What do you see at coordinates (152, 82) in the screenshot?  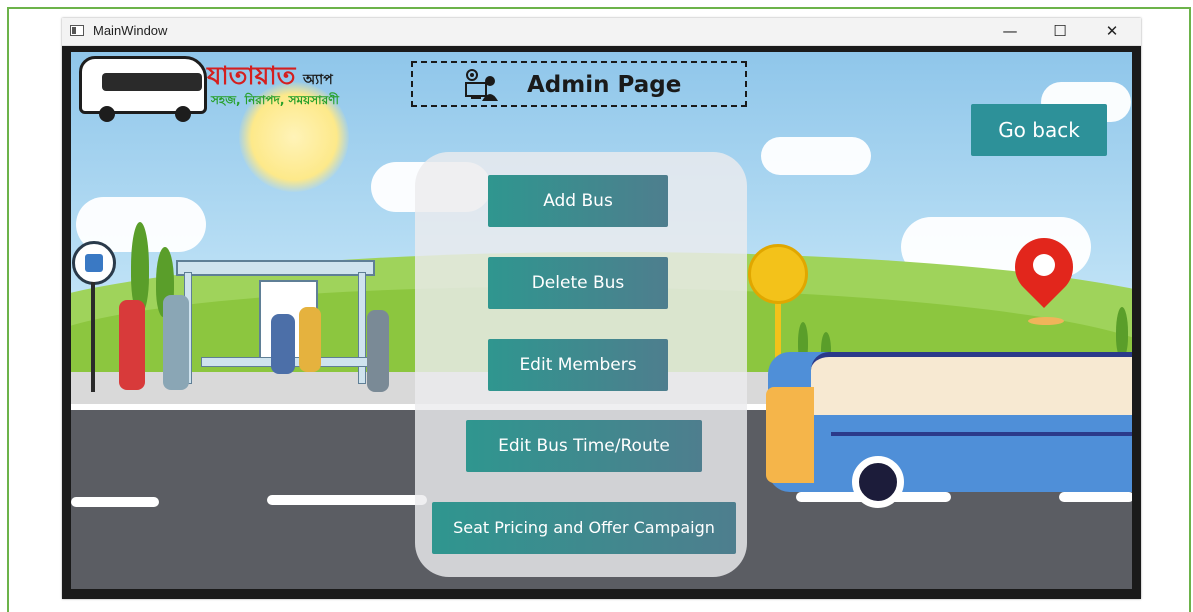 I see `bus-logo-window` at bounding box center [152, 82].